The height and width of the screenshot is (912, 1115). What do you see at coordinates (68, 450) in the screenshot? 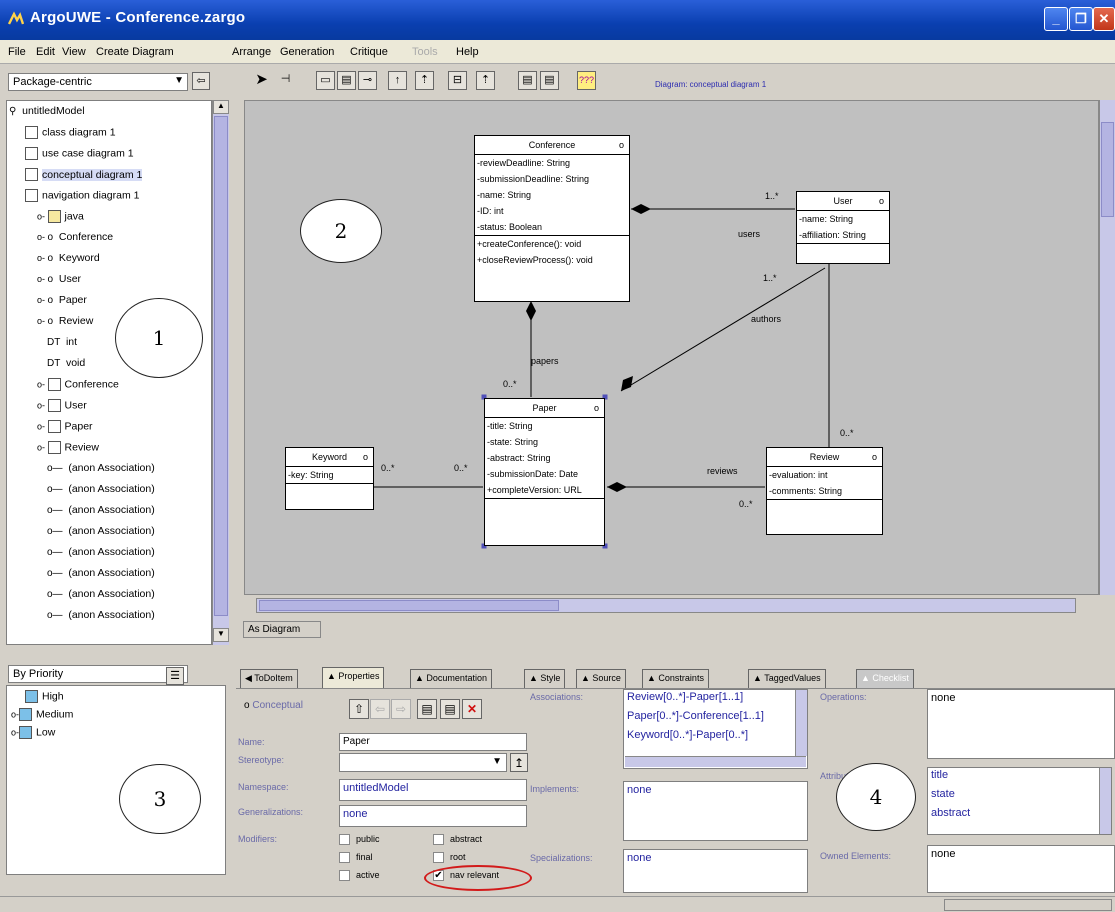
I see `tree-item: o- Review` at bounding box center [68, 450].